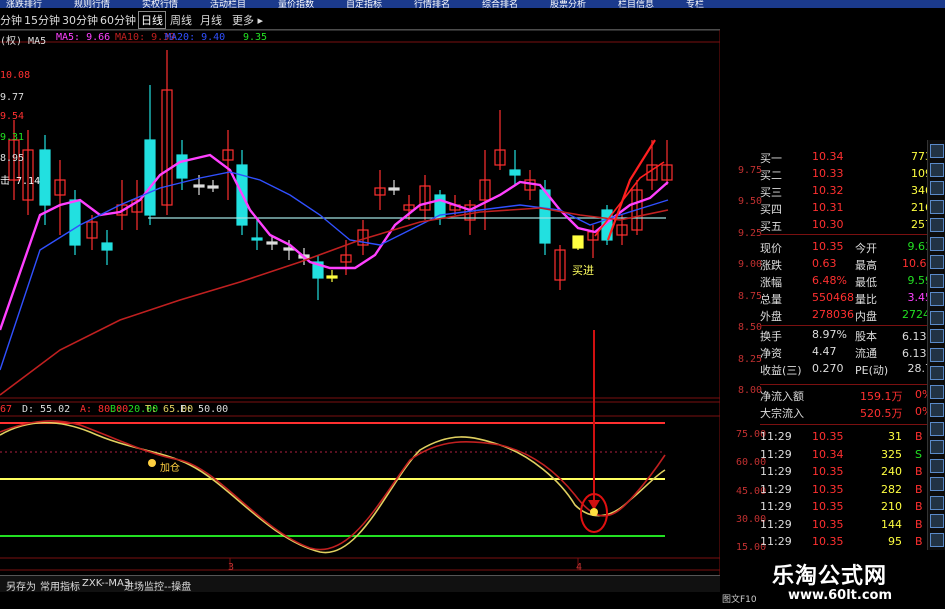 This screenshot has height=609, width=945. I want to click on bid-label: 买四, so click(771, 209).